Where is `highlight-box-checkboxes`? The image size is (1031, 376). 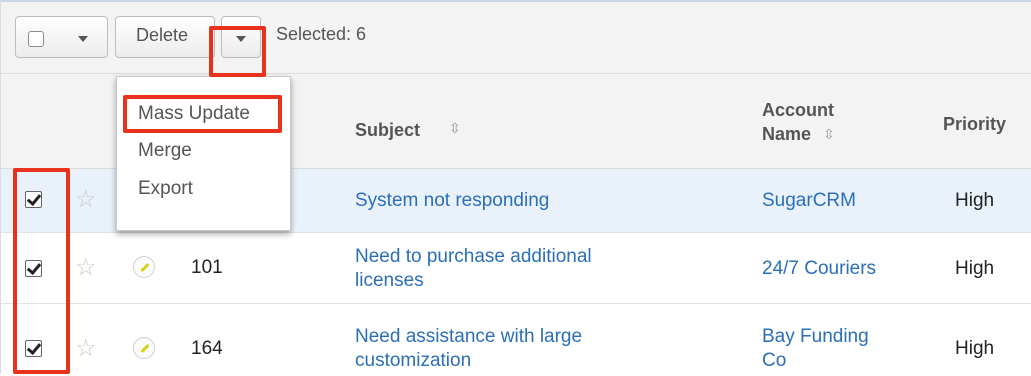
highlight-box-checkboxes is located at coordinates (41, 271).